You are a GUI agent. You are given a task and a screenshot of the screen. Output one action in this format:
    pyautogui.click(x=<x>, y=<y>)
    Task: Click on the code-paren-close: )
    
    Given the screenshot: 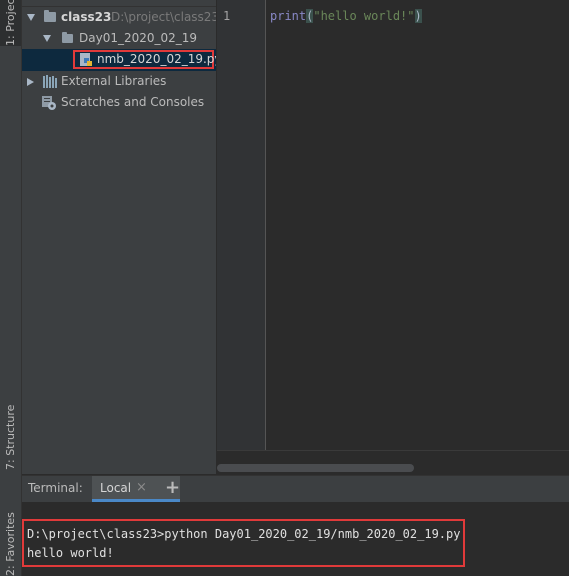 What is the action you would take?
    pyautogui.click(x=418, y=16)
    